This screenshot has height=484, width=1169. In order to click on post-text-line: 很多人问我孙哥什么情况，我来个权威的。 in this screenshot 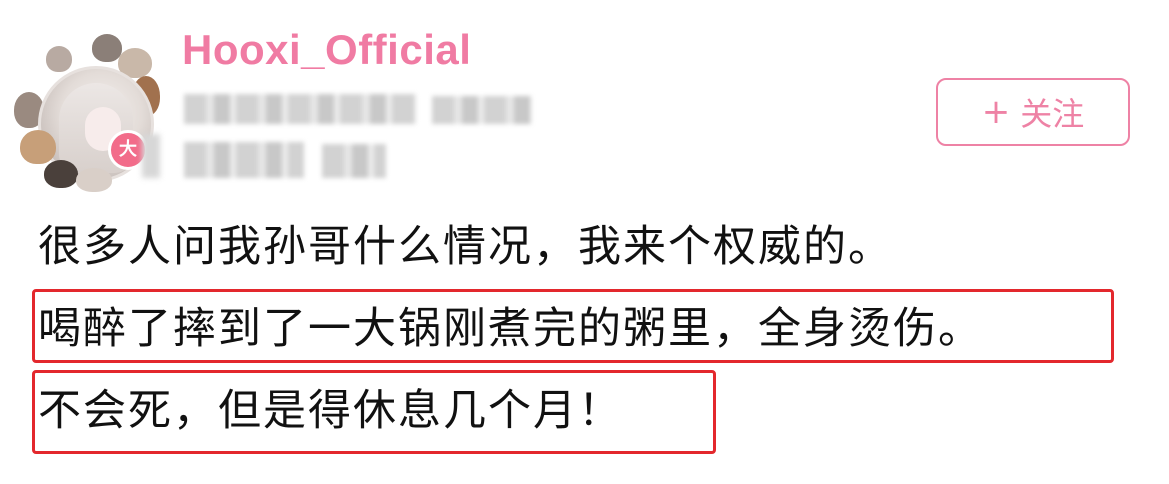, I will do `click(465, 247)`.